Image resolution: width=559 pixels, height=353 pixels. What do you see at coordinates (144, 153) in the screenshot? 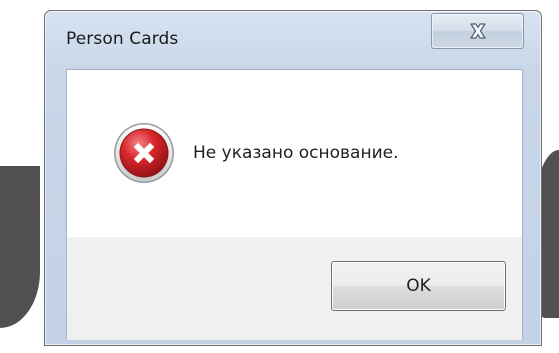
I see `error-icon` at bounding box center [144, 153].